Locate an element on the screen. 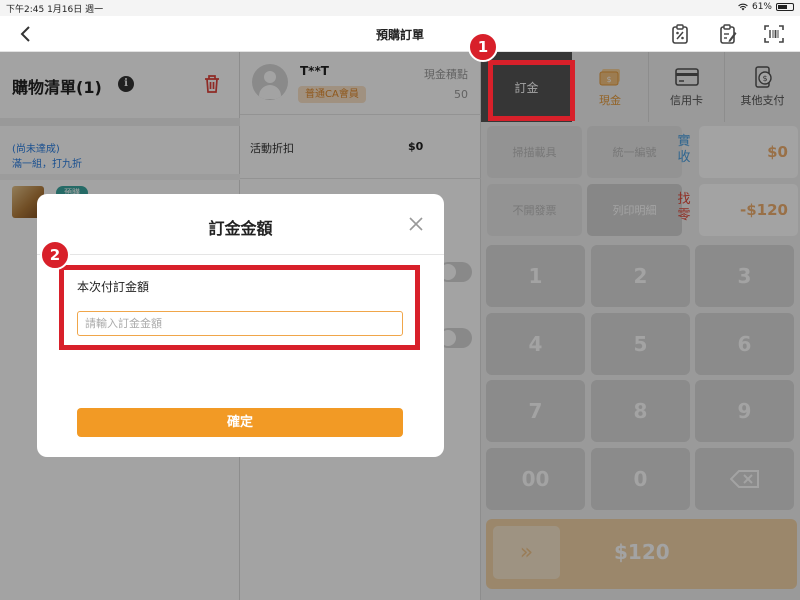  highlight-box-deposit-tab is located at coordinates (531, 90).